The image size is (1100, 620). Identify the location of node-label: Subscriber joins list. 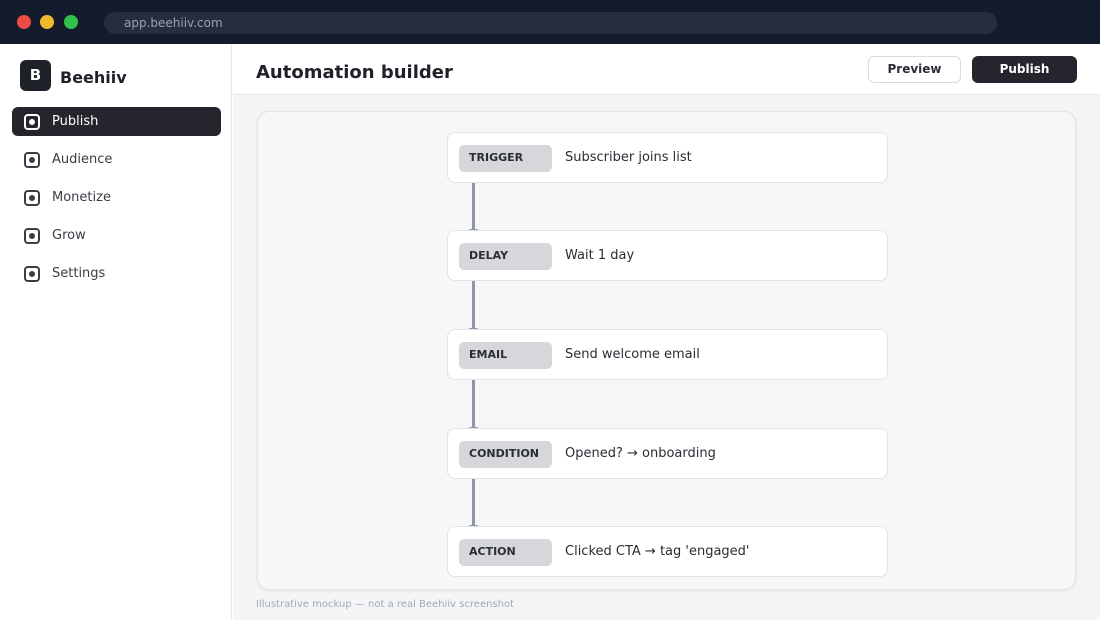
(628, 157).